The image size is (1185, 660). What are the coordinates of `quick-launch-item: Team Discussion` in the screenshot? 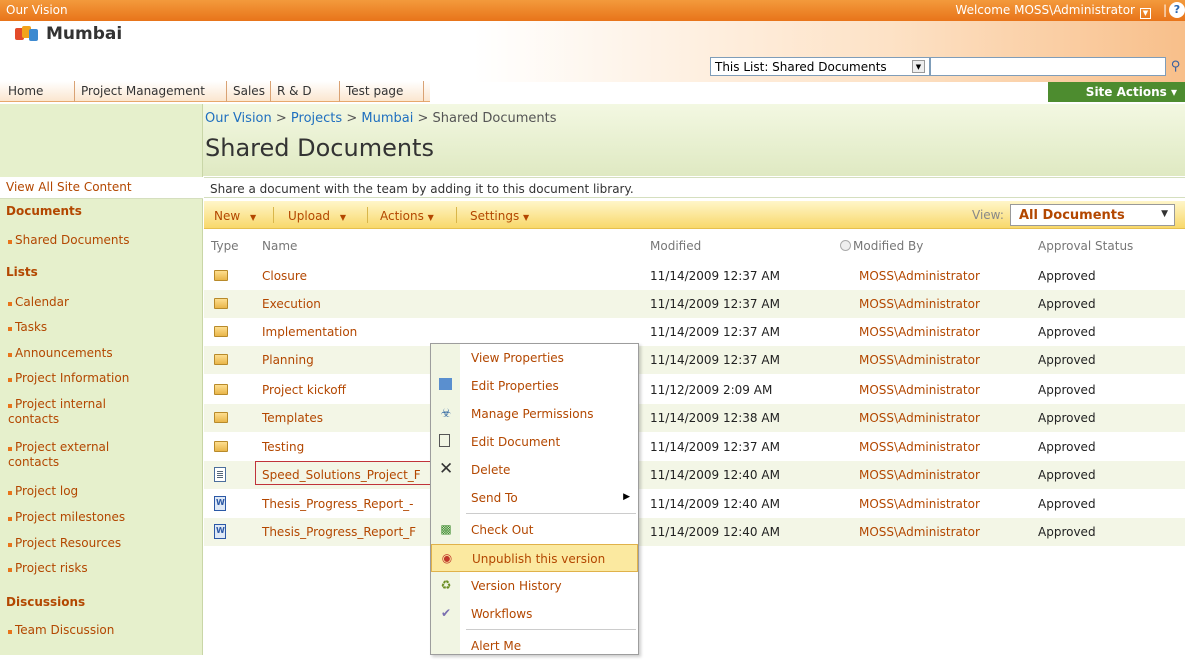 It's located at (101, 630).